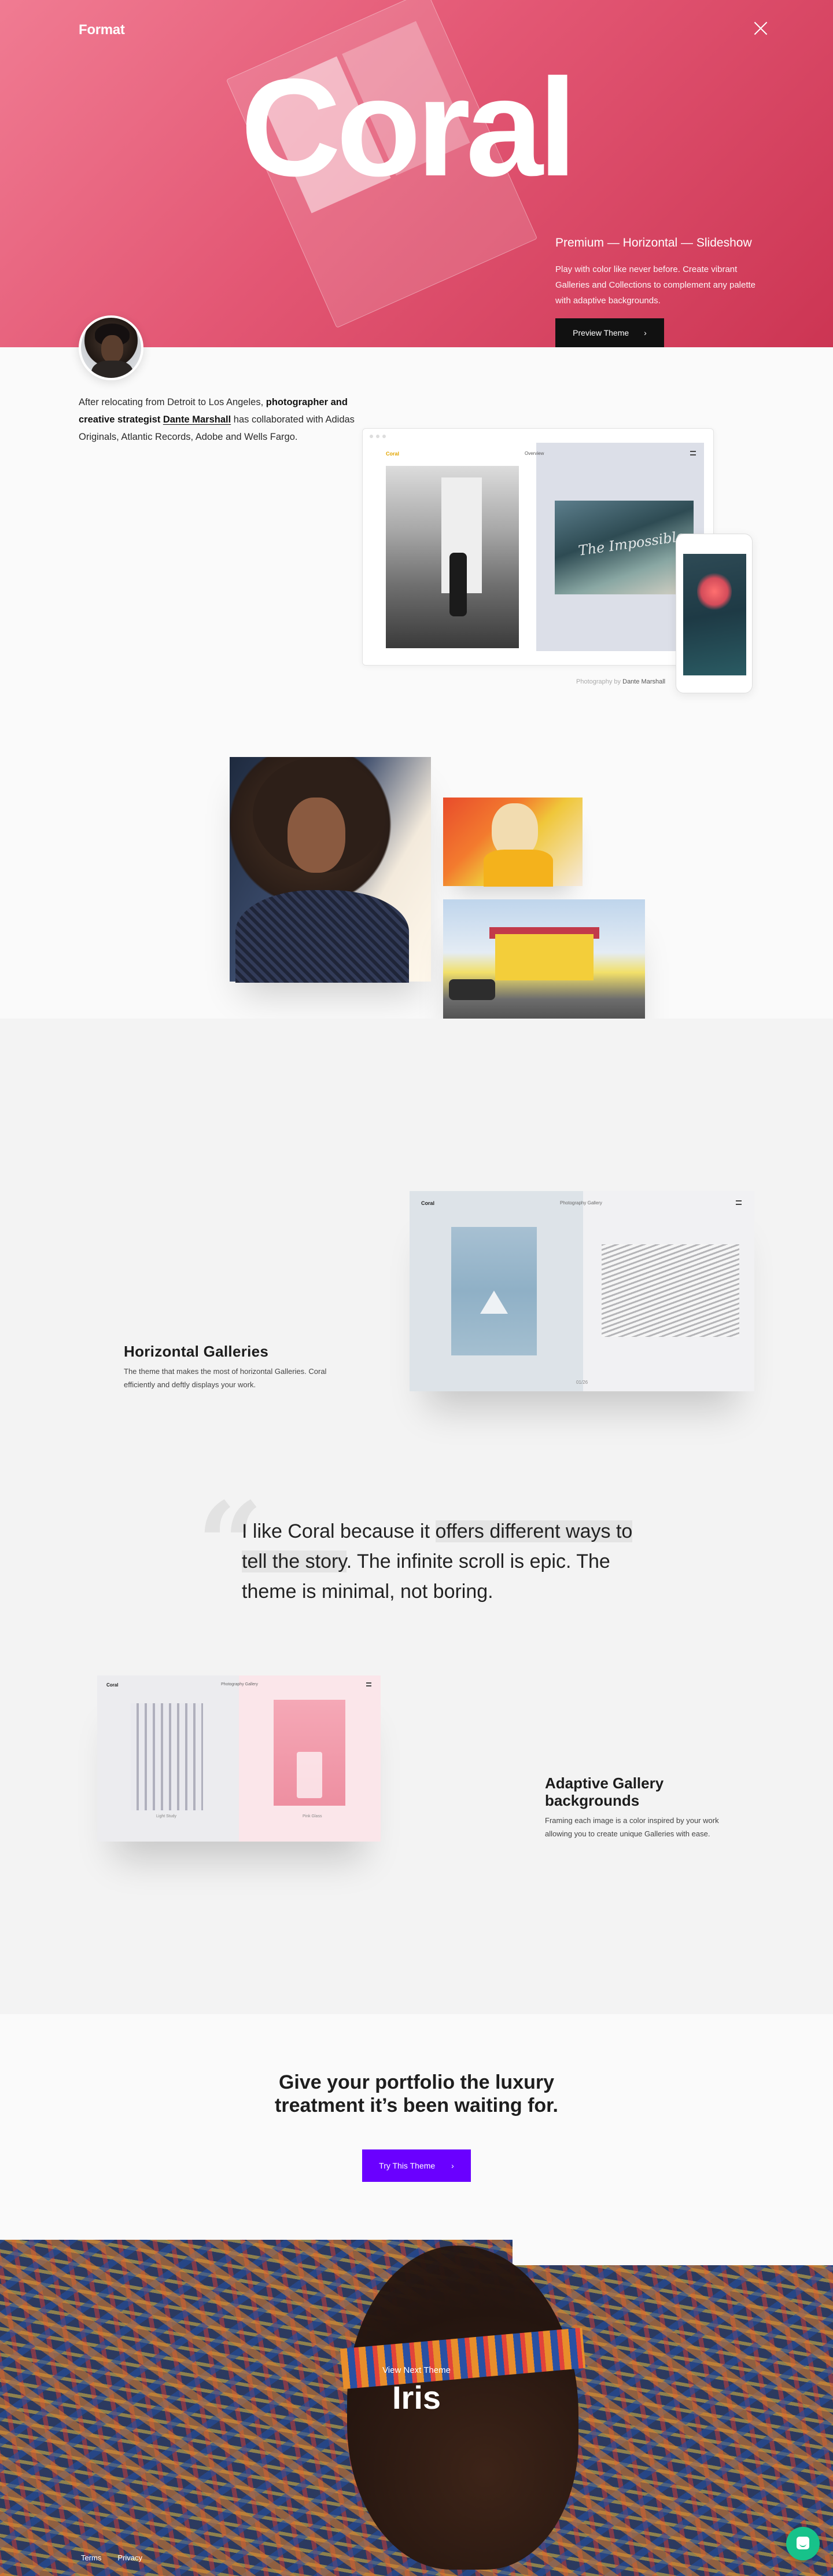 The width and height of the screenshot is (833, 2576). I want to click on sand-waves-photo, so click(670, 1291).